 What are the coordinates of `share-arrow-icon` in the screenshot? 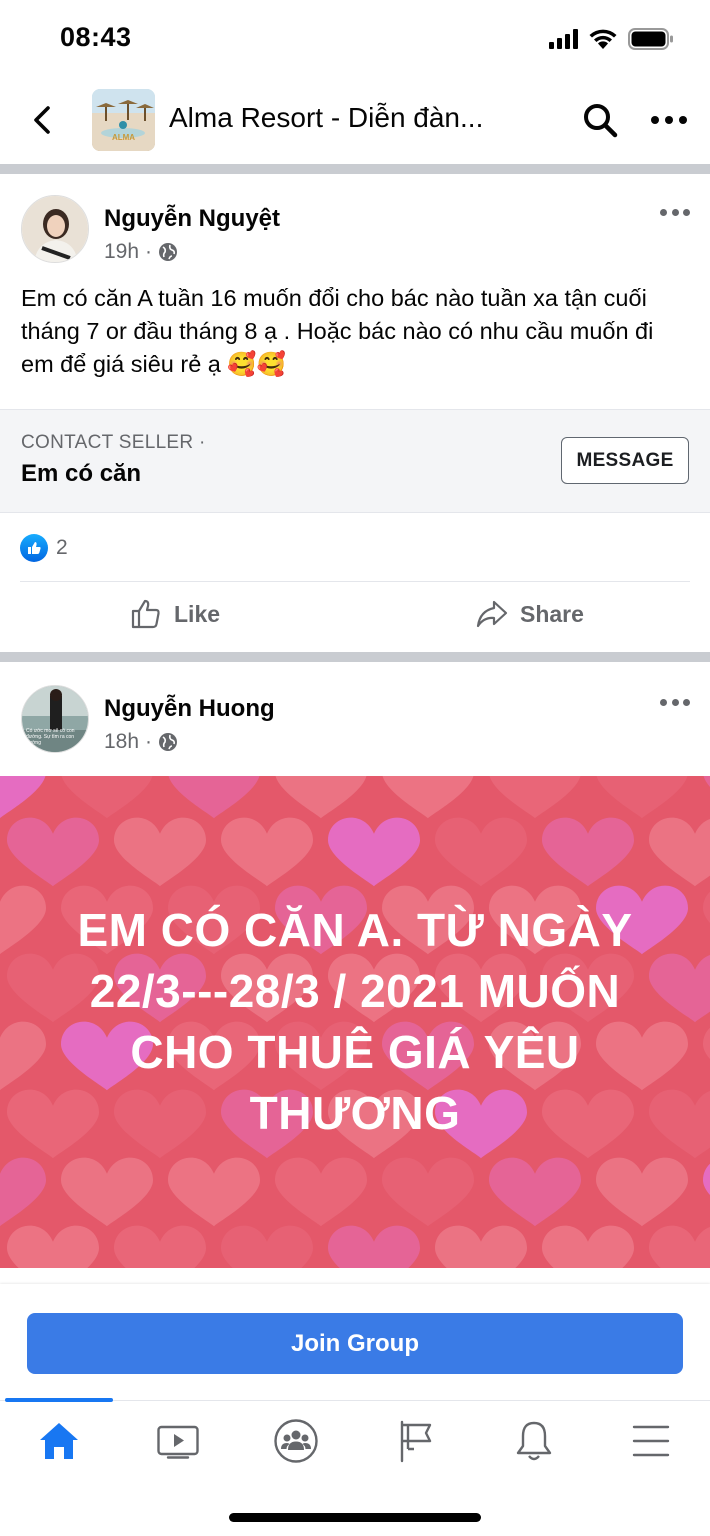 It's located at (492, 614).